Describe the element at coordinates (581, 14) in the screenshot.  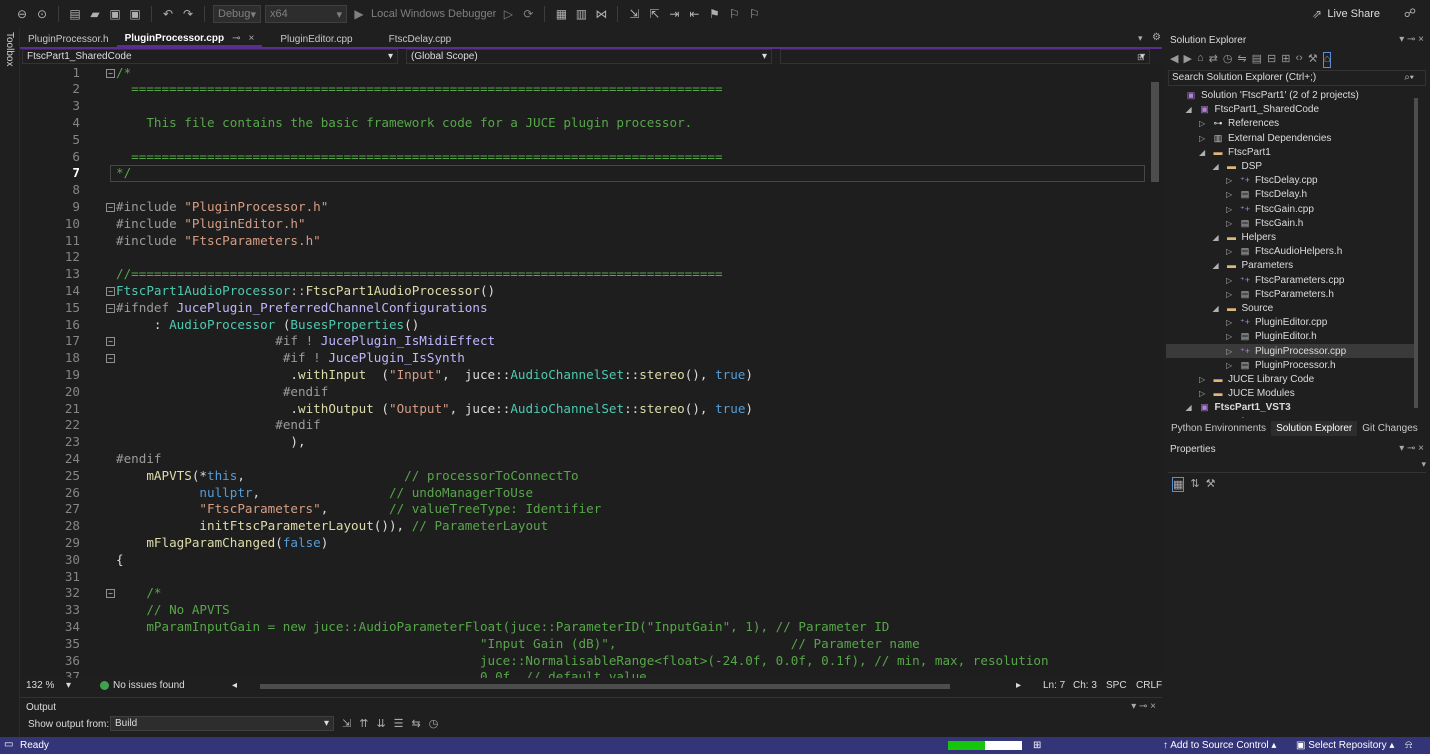
I see `layout-icon: ▥` at that location.